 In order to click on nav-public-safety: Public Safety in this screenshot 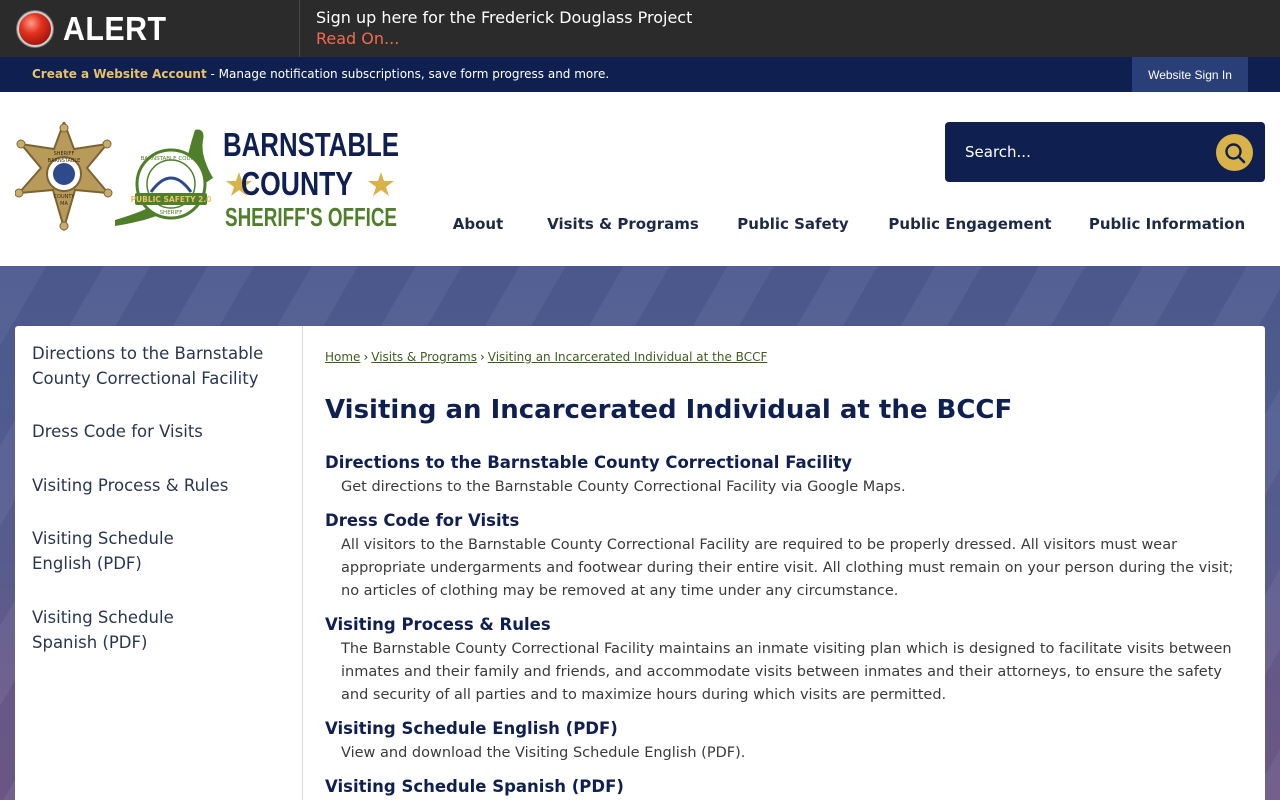, I will do `click(793, 224)`.